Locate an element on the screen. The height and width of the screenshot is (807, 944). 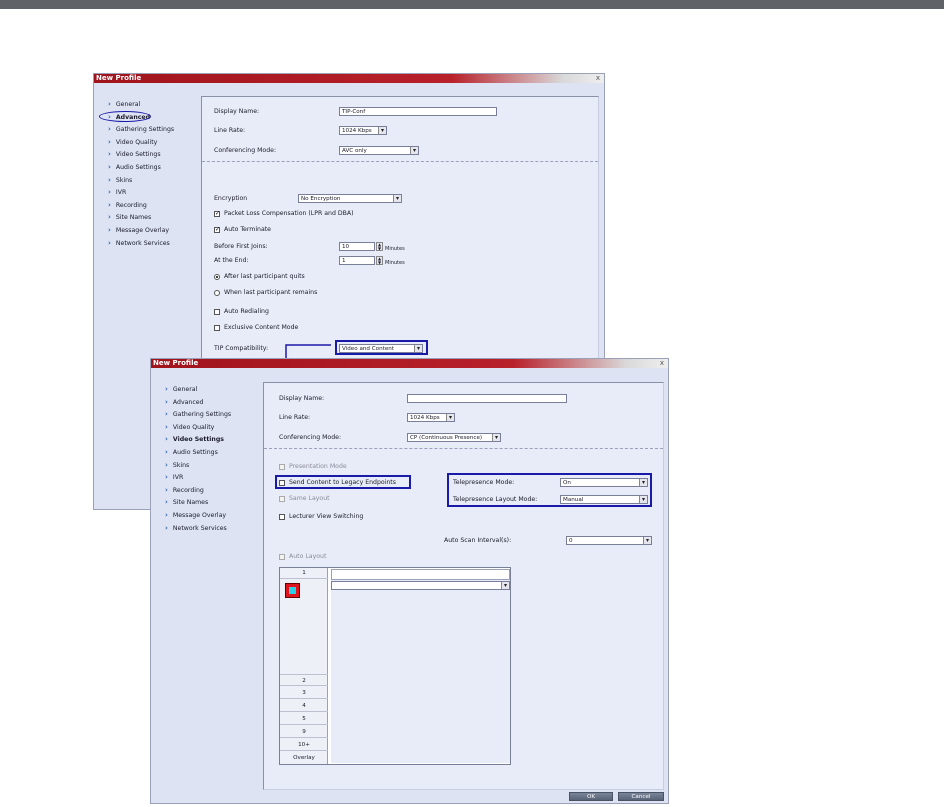
lecturer-view-checkbox is located at coordinates (282, 517).